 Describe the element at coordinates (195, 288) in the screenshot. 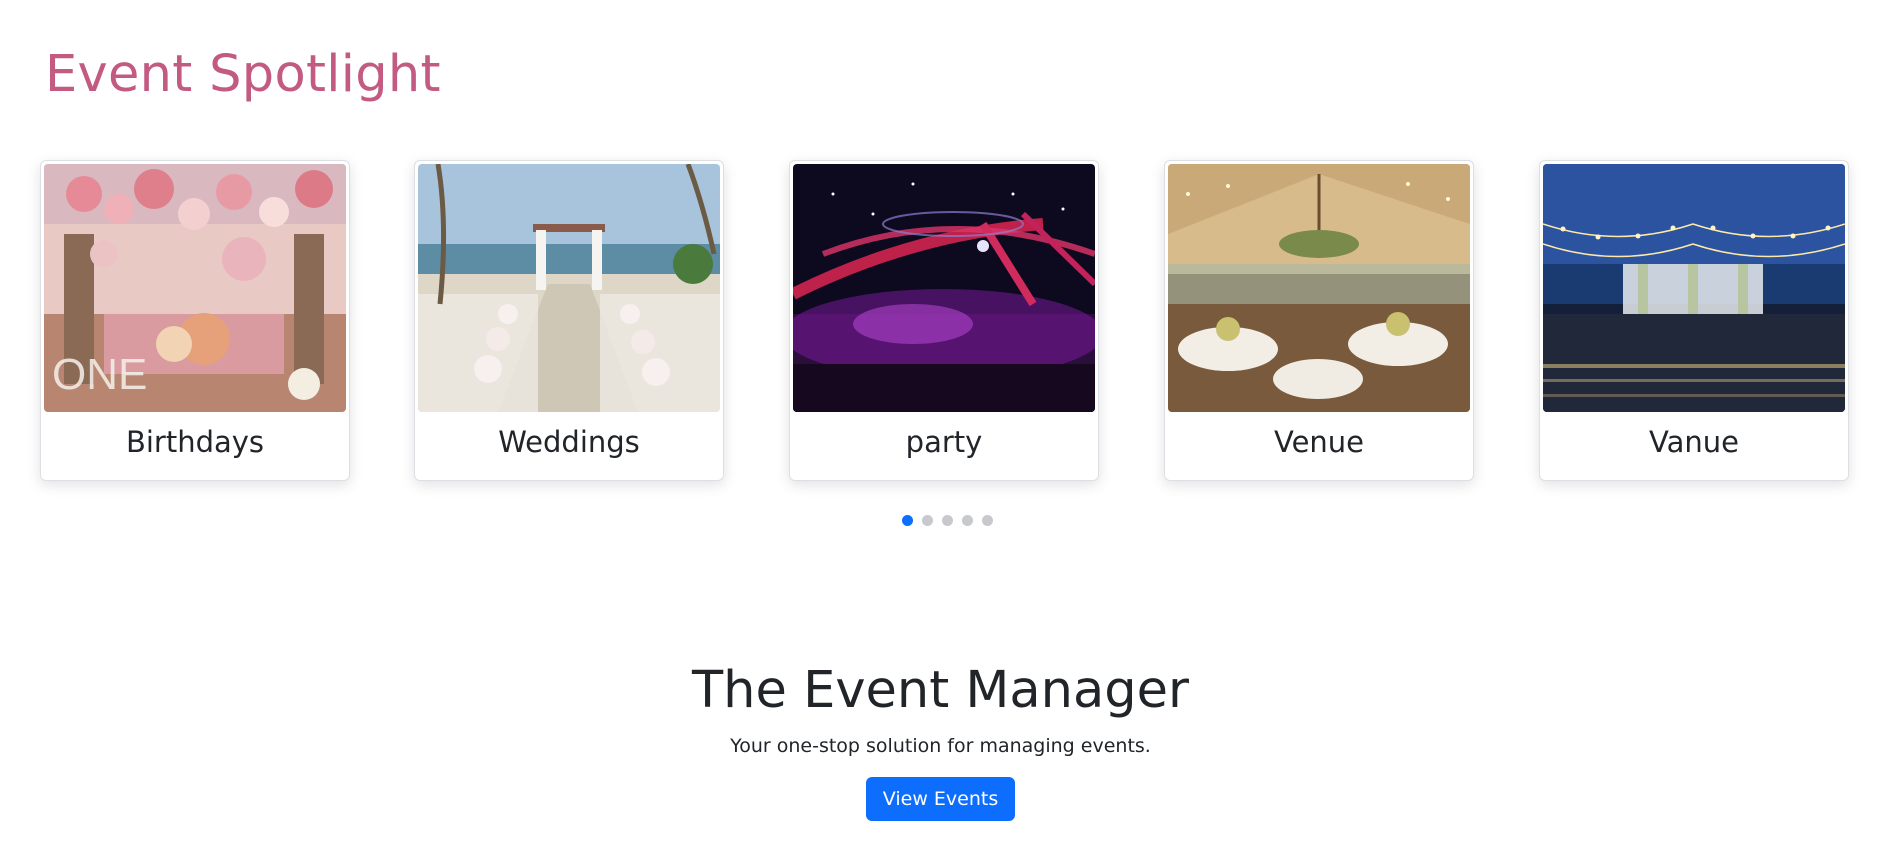

I see `birthday-party-decor-image: ONE` at that location.